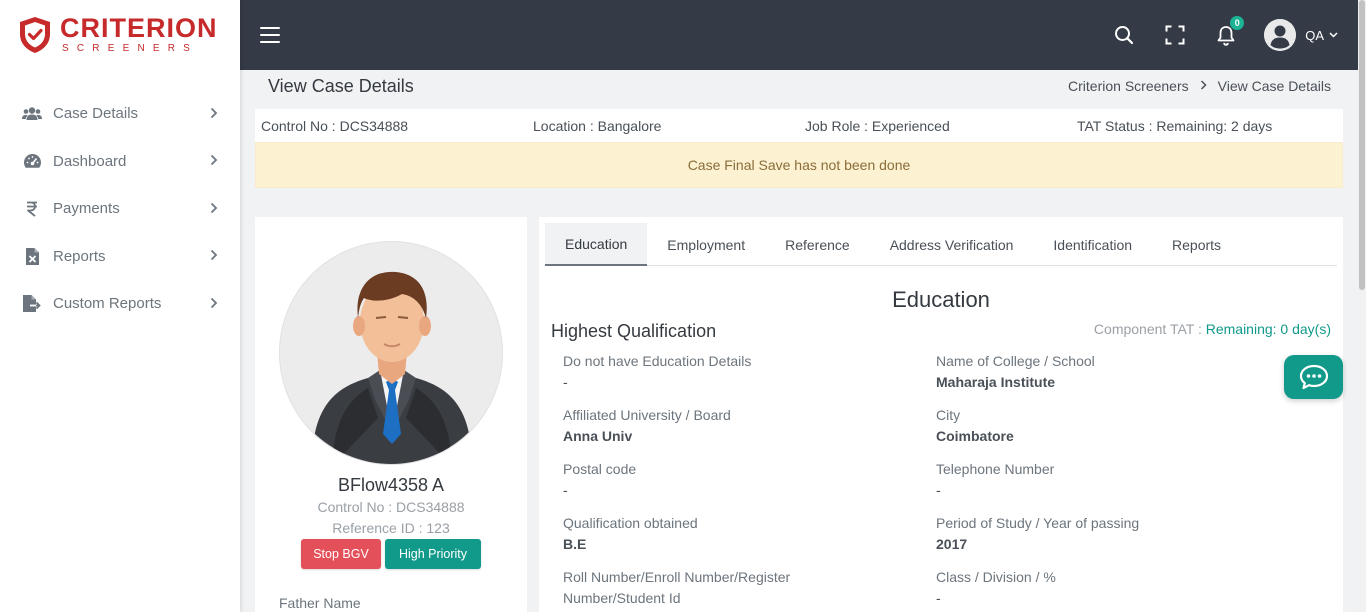 The height and width of the screenshot is (612, 1366). Describe the element at coordinates (32, 256) in the screenshot. I see `excel-file-icon` at that location.